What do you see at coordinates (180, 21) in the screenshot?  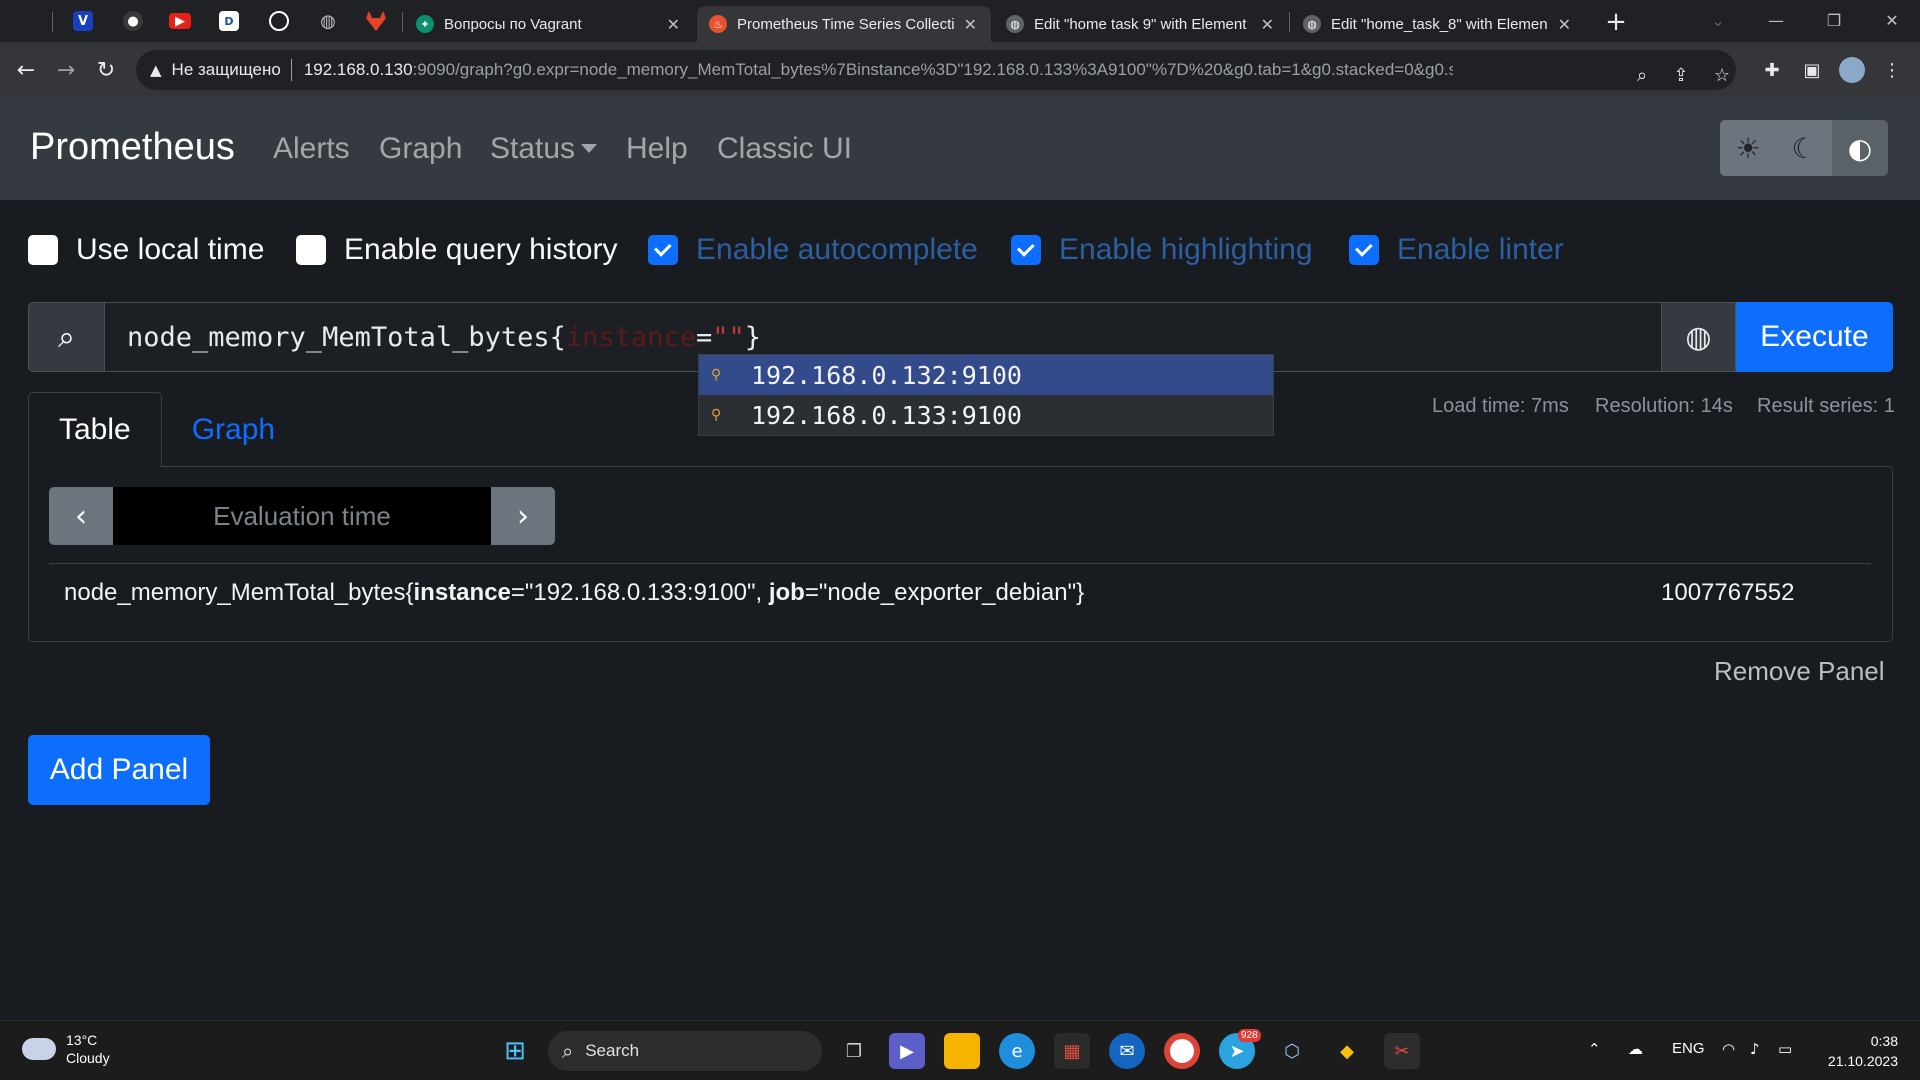 I see `pinned-tab-youtube: ▶` at bounding box center [180, 21].